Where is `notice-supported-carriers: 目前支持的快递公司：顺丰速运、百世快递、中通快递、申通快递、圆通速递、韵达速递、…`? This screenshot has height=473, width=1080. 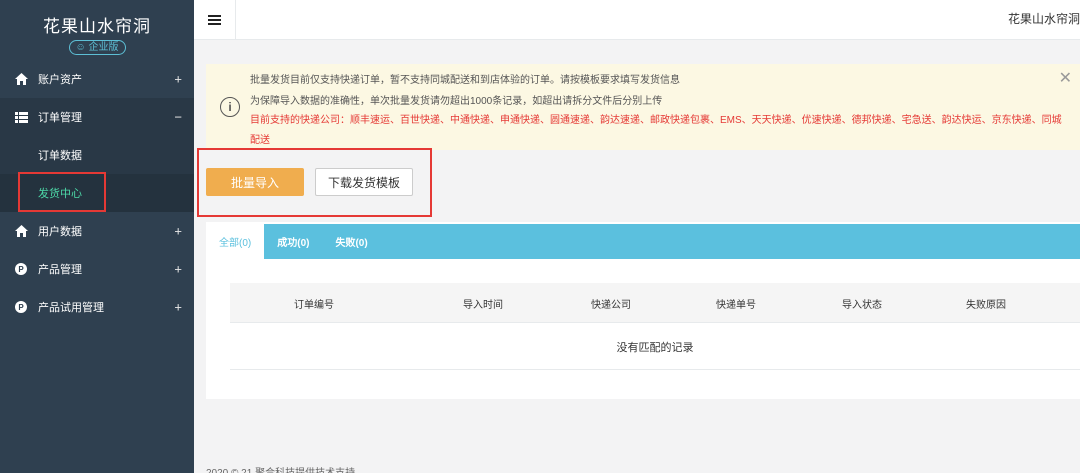 notice-supported-carriers: 目前支持的快递公司：顺丰速运、百世快递、中通快递、申通快递、圆通速递、韵达速递、… is located at coordinates (656, 130).